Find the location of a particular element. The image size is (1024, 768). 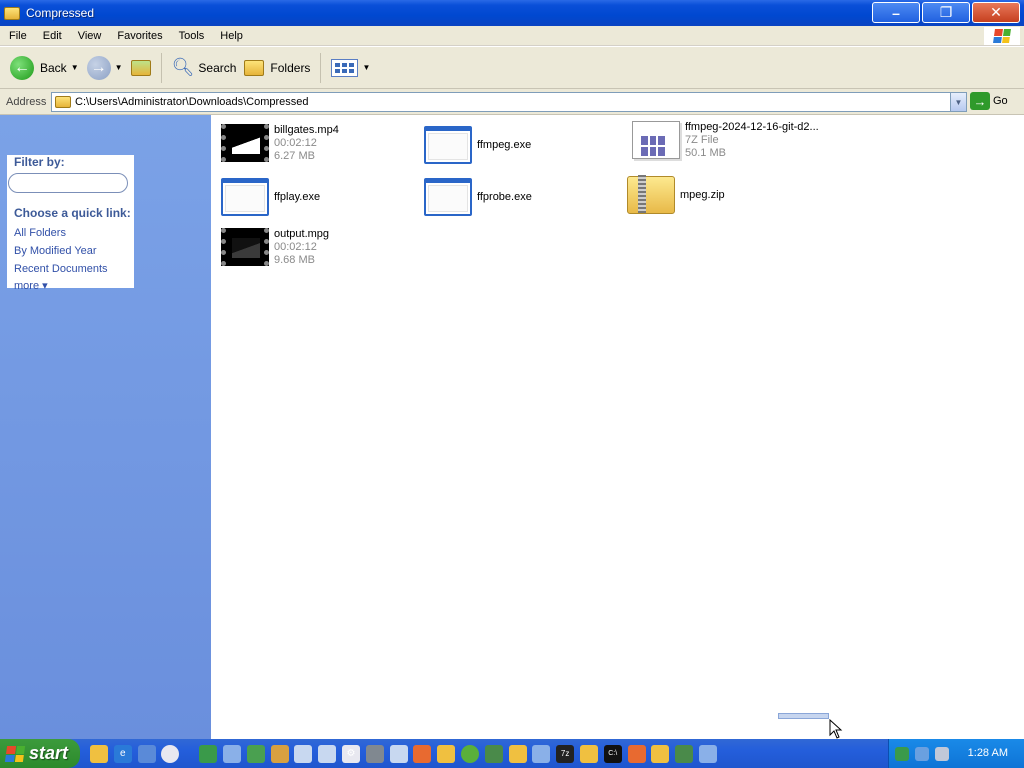

file-item: ffmpeg.exe is located at coordinates (477, 145).